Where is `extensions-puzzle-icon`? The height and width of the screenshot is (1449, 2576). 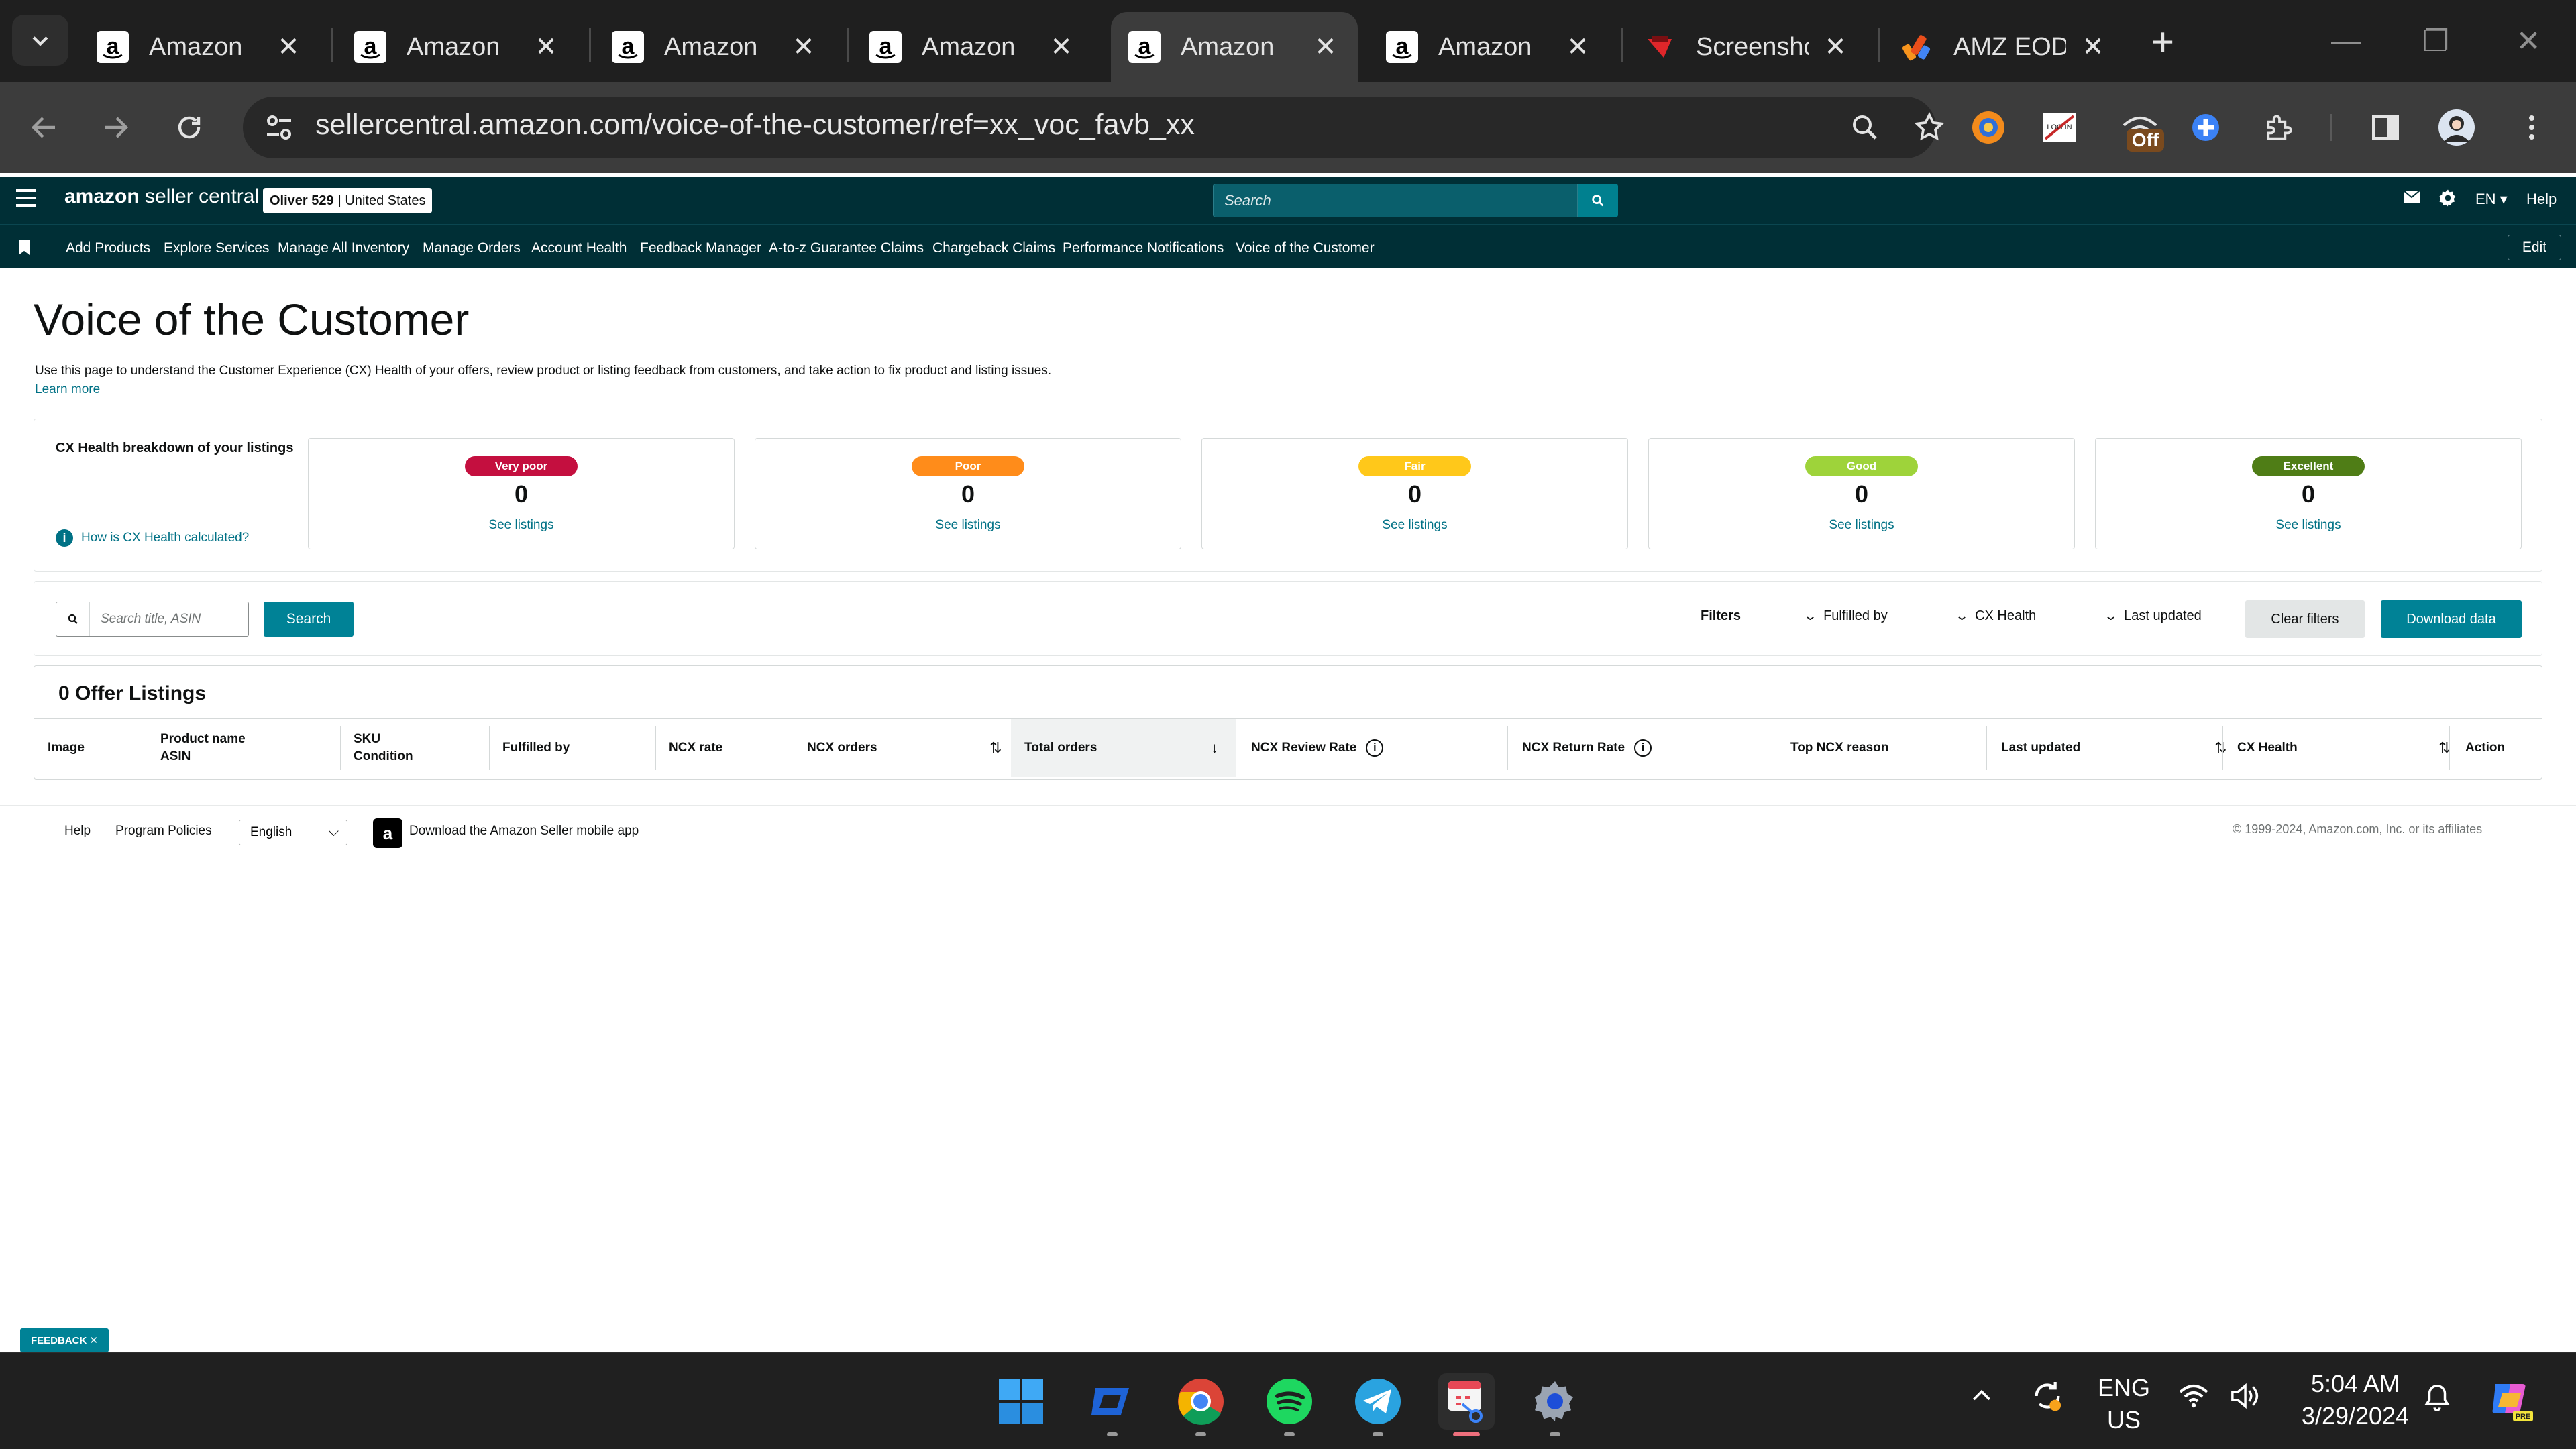
extensions-puzzle-icon is located at coordinates (2279, 127).